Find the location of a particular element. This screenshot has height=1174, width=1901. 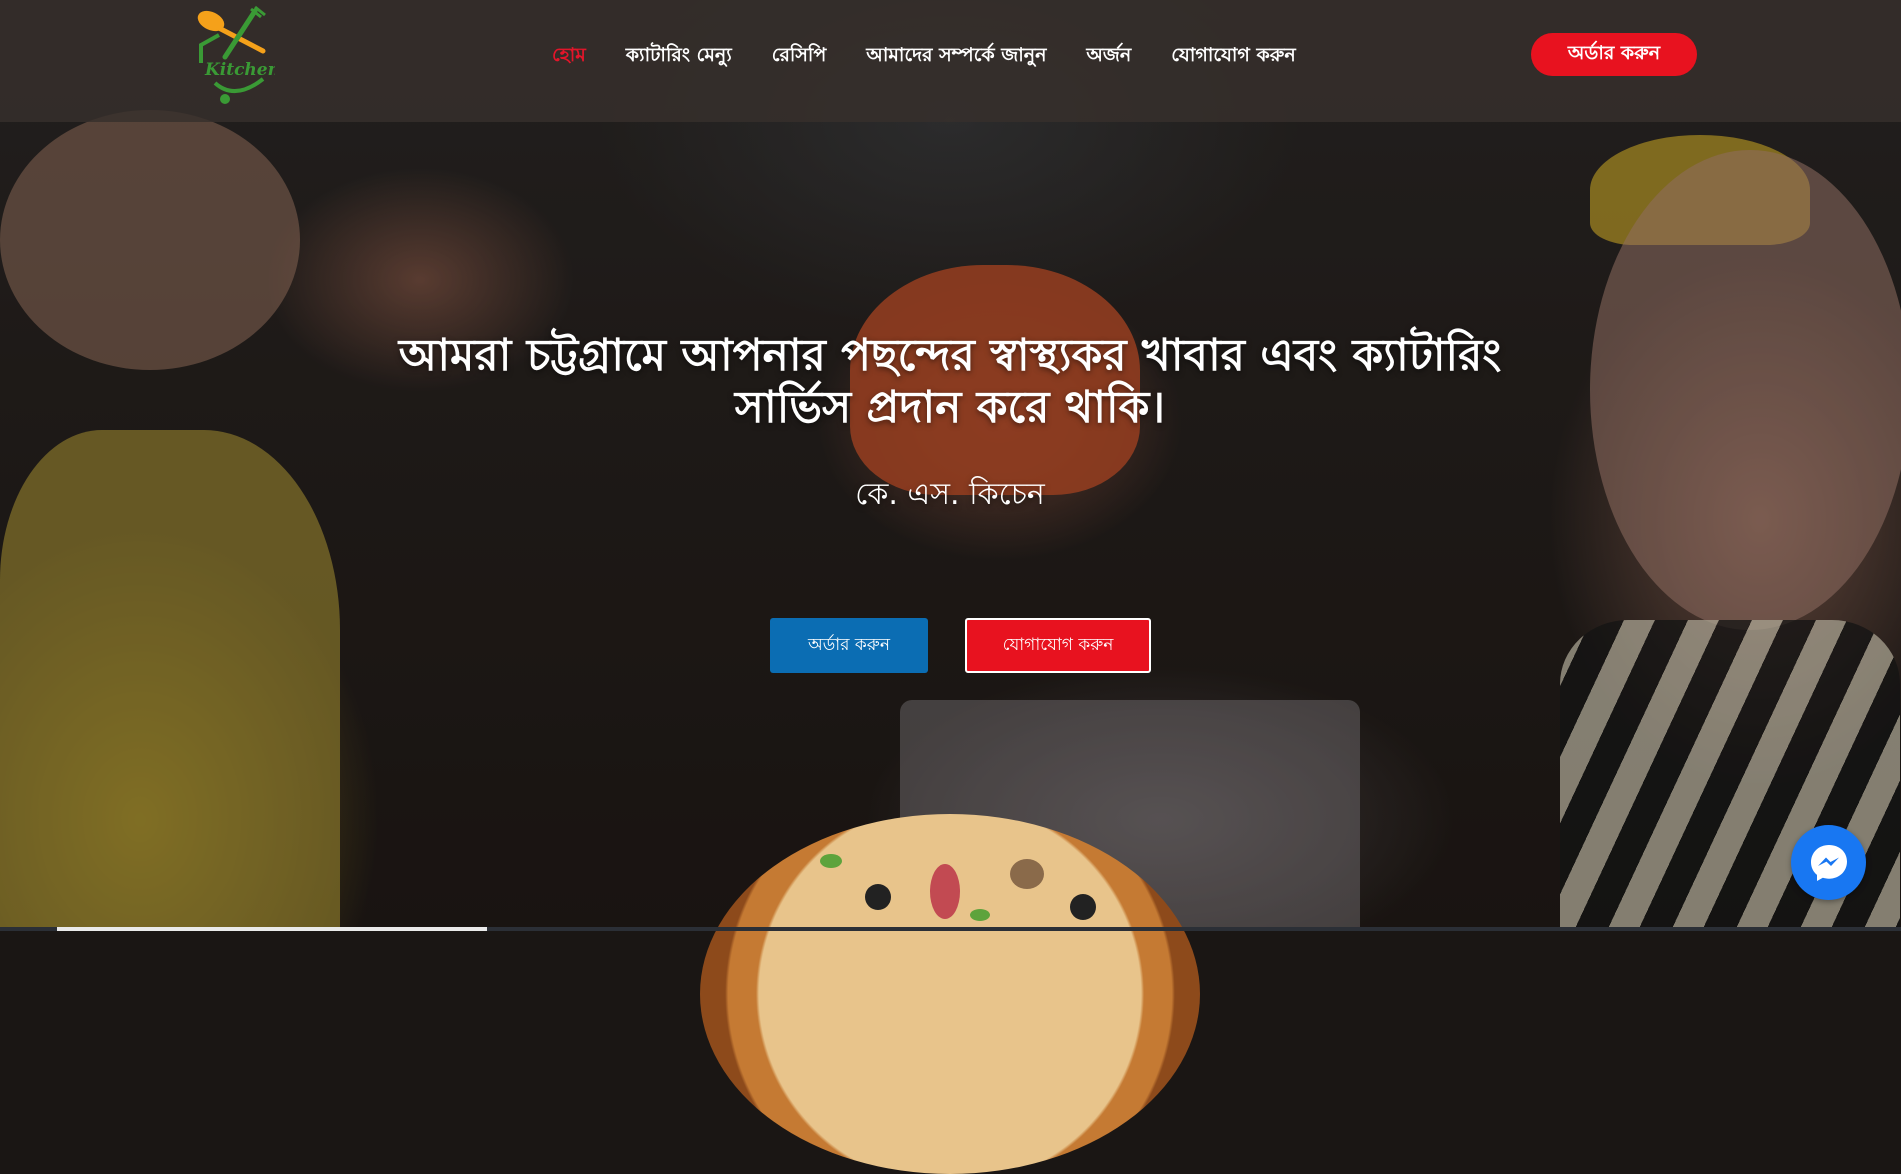

hero-headline-line2: সার্ভিস প্রদান করে থাকি। is located at coordinates (950, 407).